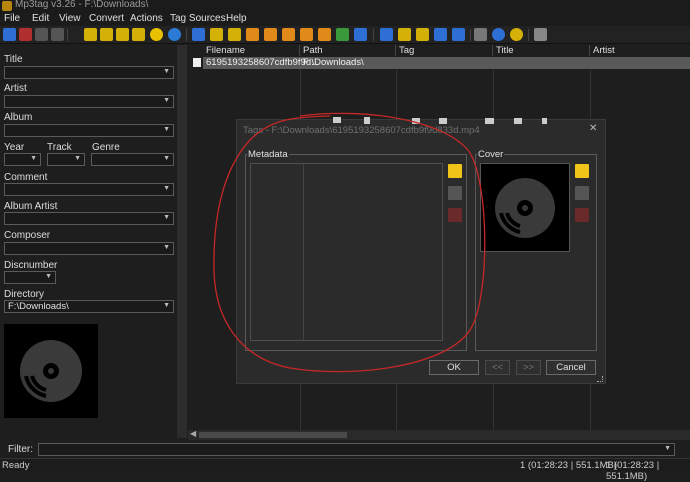  I want to click on discnumber-field: ▼, so click(30, 277).